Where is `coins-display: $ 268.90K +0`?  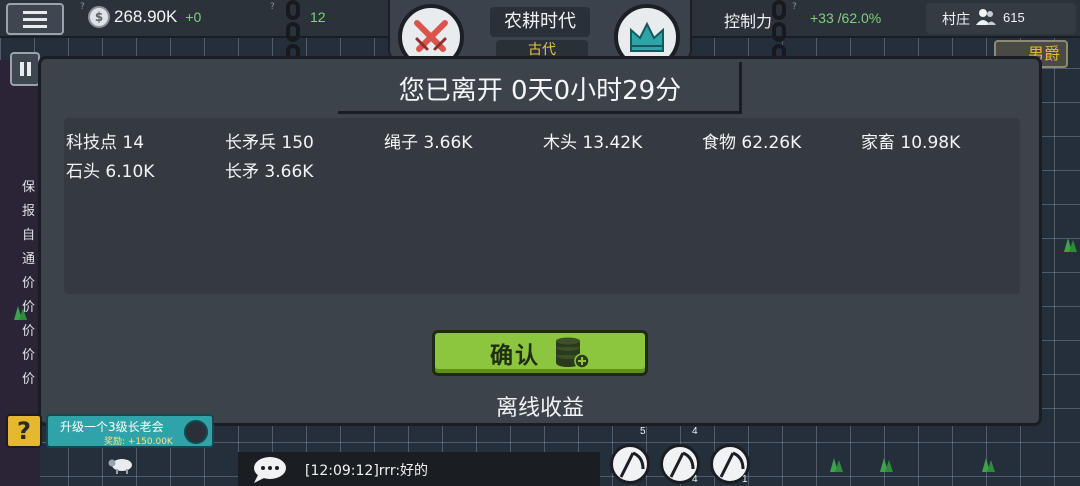
coins-display: $ 268.90K +0 is located at coordinates (144, 17).